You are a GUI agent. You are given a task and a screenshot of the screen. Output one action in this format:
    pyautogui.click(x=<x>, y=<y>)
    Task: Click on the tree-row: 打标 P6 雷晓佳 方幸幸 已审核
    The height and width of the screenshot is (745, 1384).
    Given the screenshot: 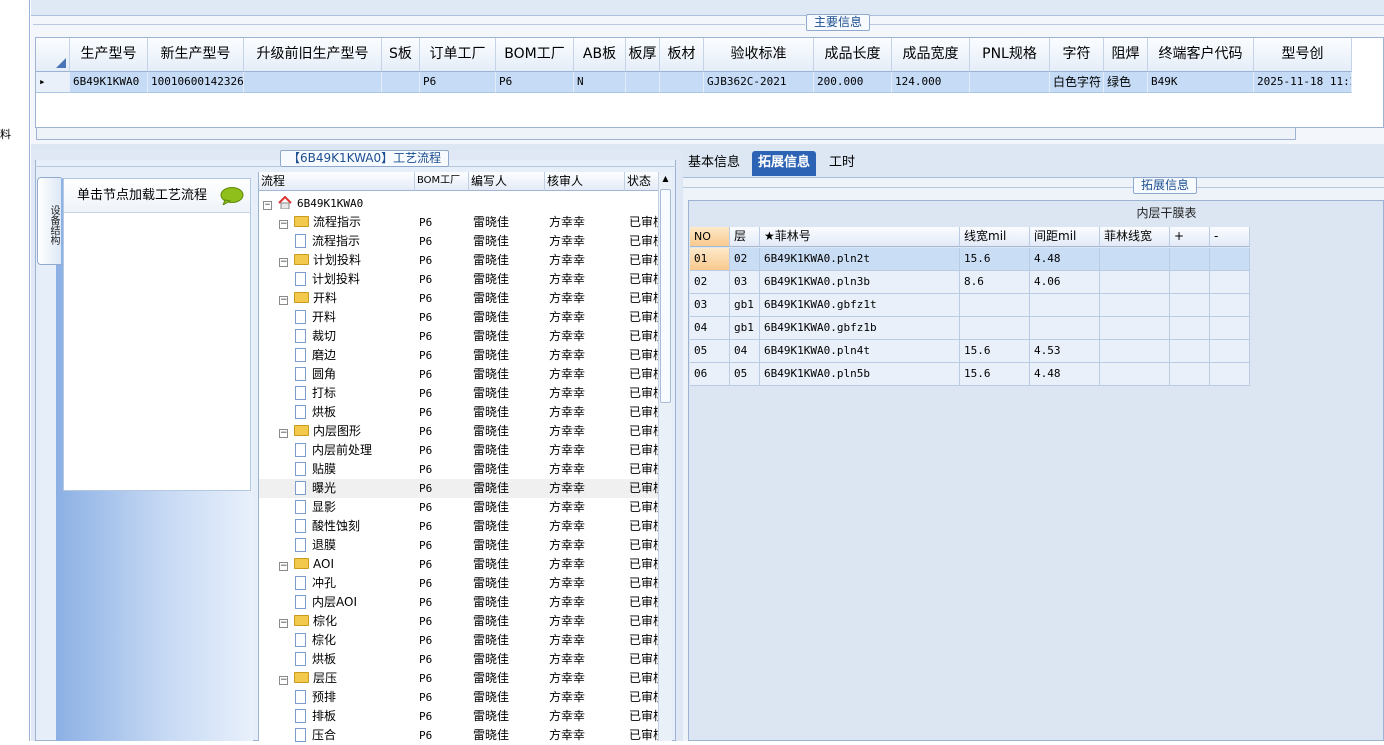 What is the action you would take?
    pyautogui.click(x=459, y=393)
    